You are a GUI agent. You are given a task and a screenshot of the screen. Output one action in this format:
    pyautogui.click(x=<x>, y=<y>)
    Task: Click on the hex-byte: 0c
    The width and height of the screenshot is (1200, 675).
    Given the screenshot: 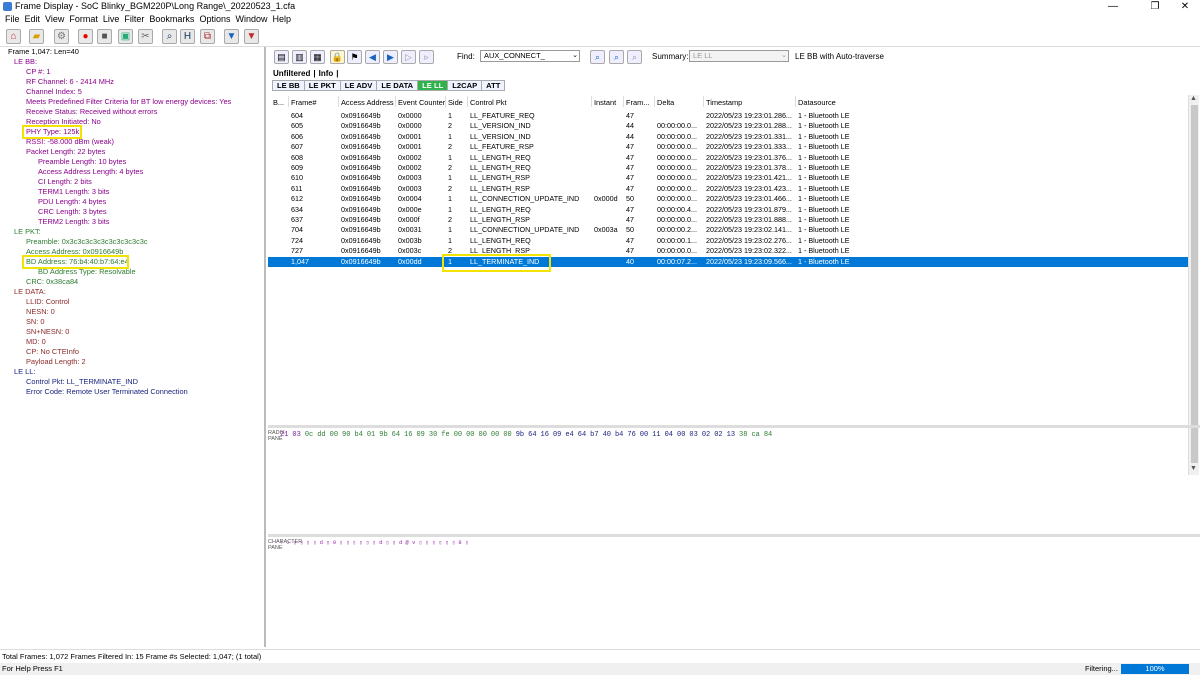 What is the action you would take?
    pyautogui.click(x=309, y=435)
    